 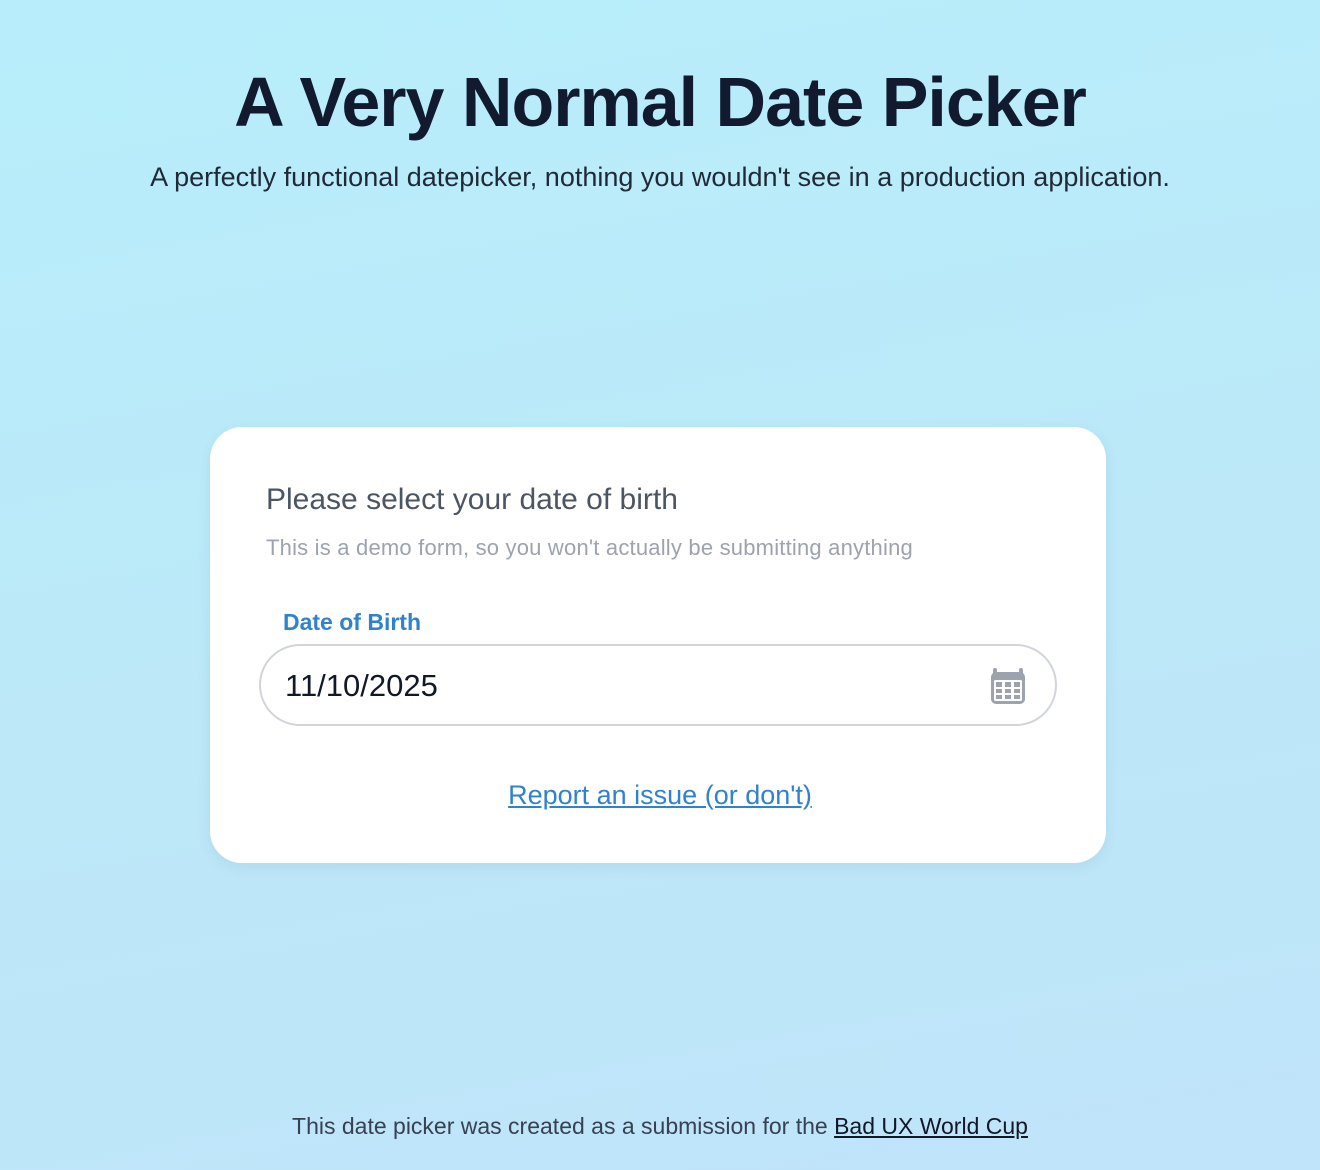 What do you see at coordinates (1008, 686) in the screenshot?
I see `calendar-icon` at bounding box center [1008, 686].